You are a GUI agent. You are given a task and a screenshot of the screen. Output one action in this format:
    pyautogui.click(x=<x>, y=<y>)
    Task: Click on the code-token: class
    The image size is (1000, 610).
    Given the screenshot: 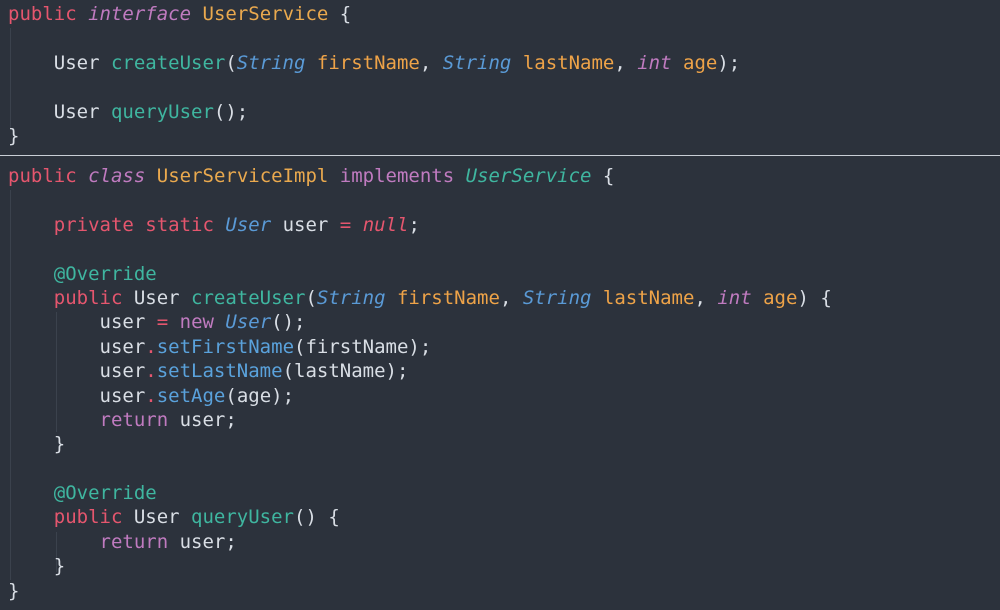 What is the action you would take?
    pyautogui.click(x=117, y=176)
    